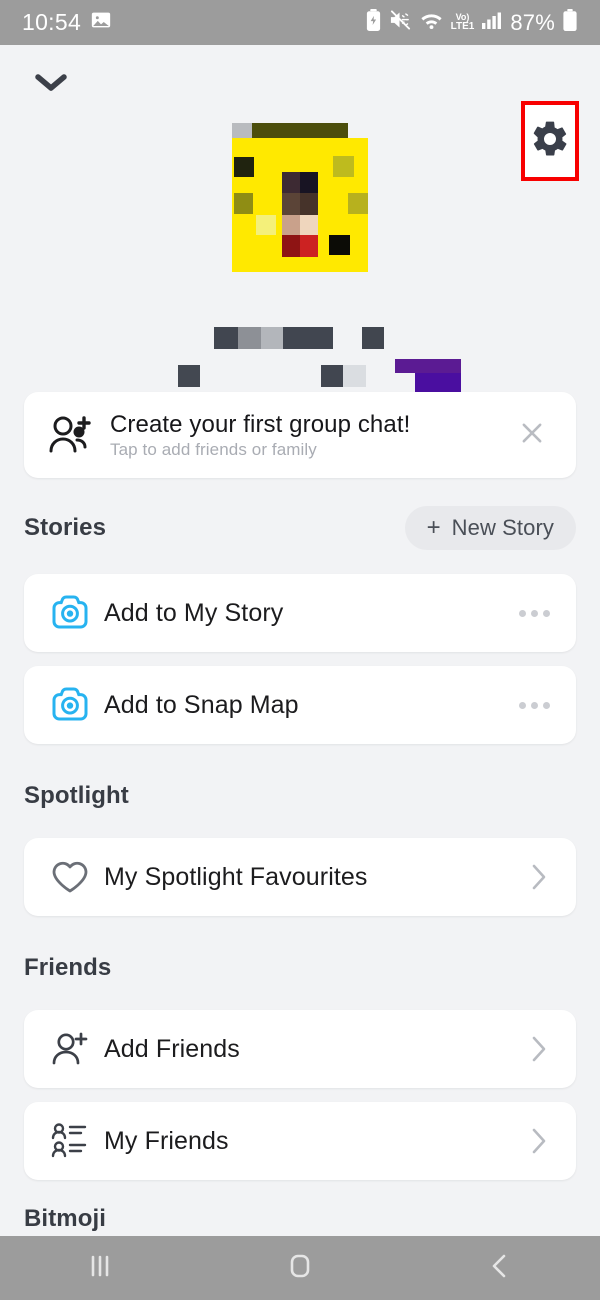 This screenshot has height=1300, width=600. I want to click on recents-button, so click(100, 1268).